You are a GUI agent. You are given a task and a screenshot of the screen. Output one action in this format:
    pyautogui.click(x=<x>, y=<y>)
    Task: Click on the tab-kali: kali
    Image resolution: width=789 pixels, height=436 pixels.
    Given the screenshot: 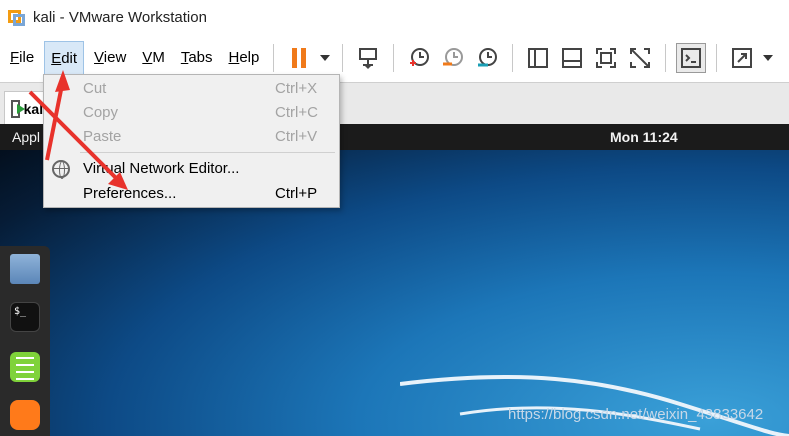 What is the action you would take?
    pyautogui.click(x=26, y=108)
    